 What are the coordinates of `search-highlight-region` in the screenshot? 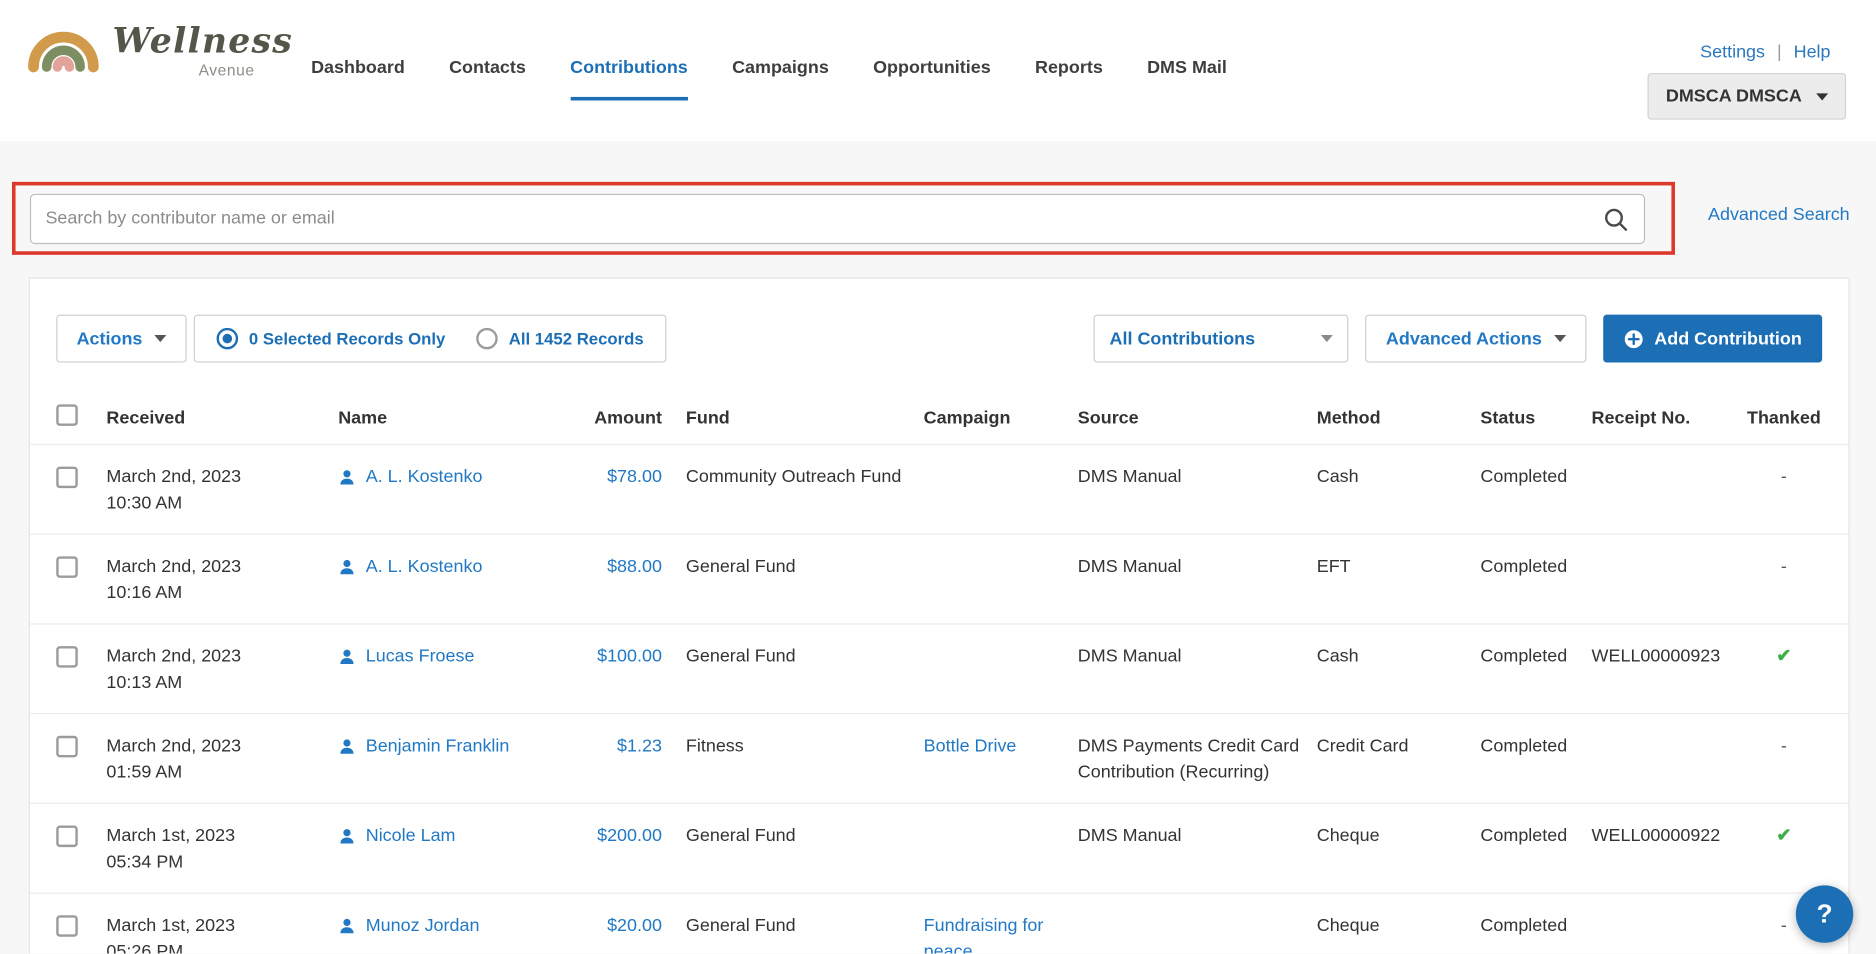 It's located at (843, 218).